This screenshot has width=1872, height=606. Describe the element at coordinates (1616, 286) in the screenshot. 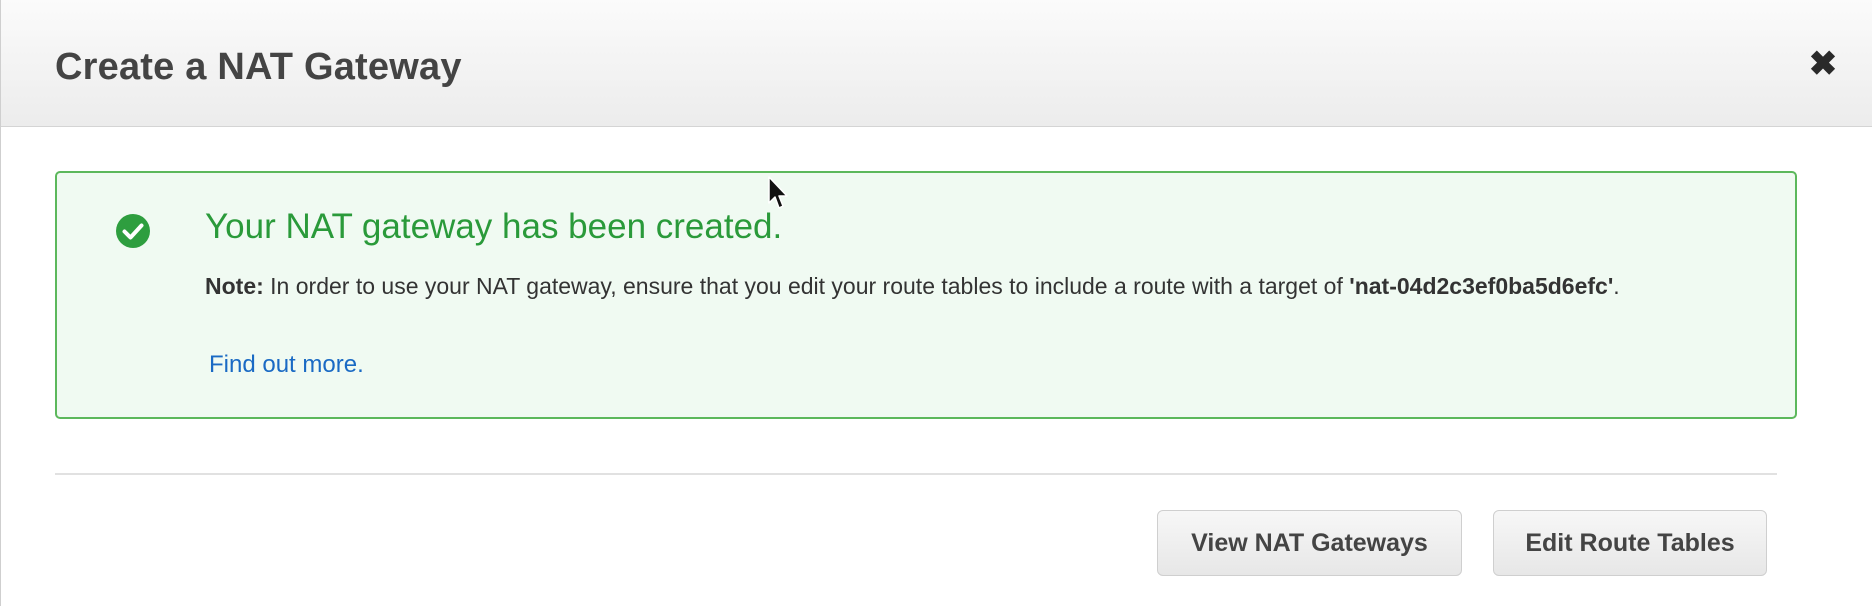

I see `note-end: .` at that location.